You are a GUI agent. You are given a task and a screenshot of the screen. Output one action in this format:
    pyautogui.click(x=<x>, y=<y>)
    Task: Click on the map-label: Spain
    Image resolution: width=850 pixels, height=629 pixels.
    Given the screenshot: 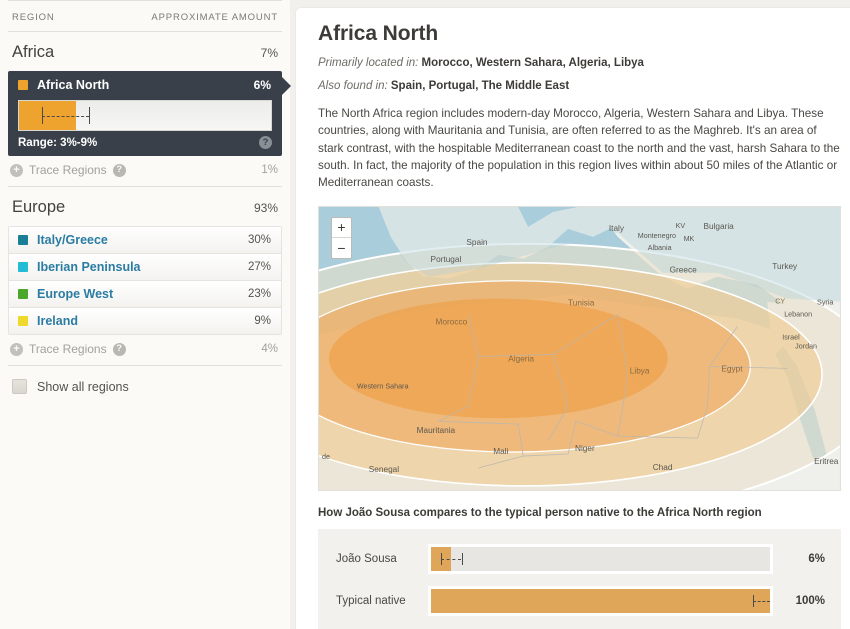 What is the action you would take?
    pyautogui.click(x=477, y=241)
    